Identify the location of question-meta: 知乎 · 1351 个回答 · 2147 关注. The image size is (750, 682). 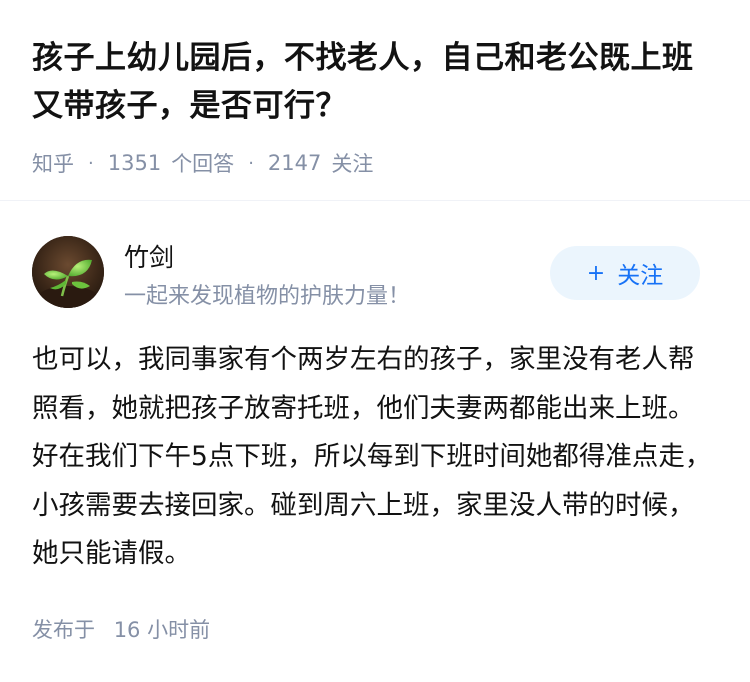
(377, 163).